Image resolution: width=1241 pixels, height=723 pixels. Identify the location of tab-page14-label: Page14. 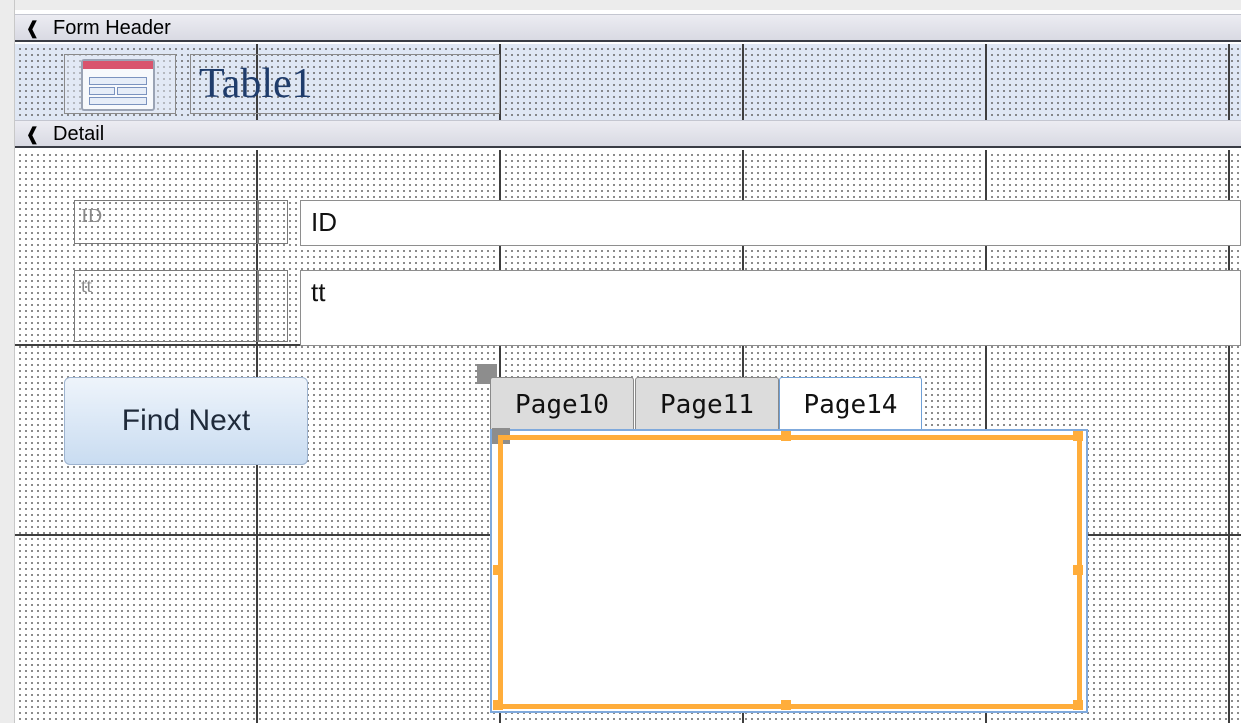
(850, 405).